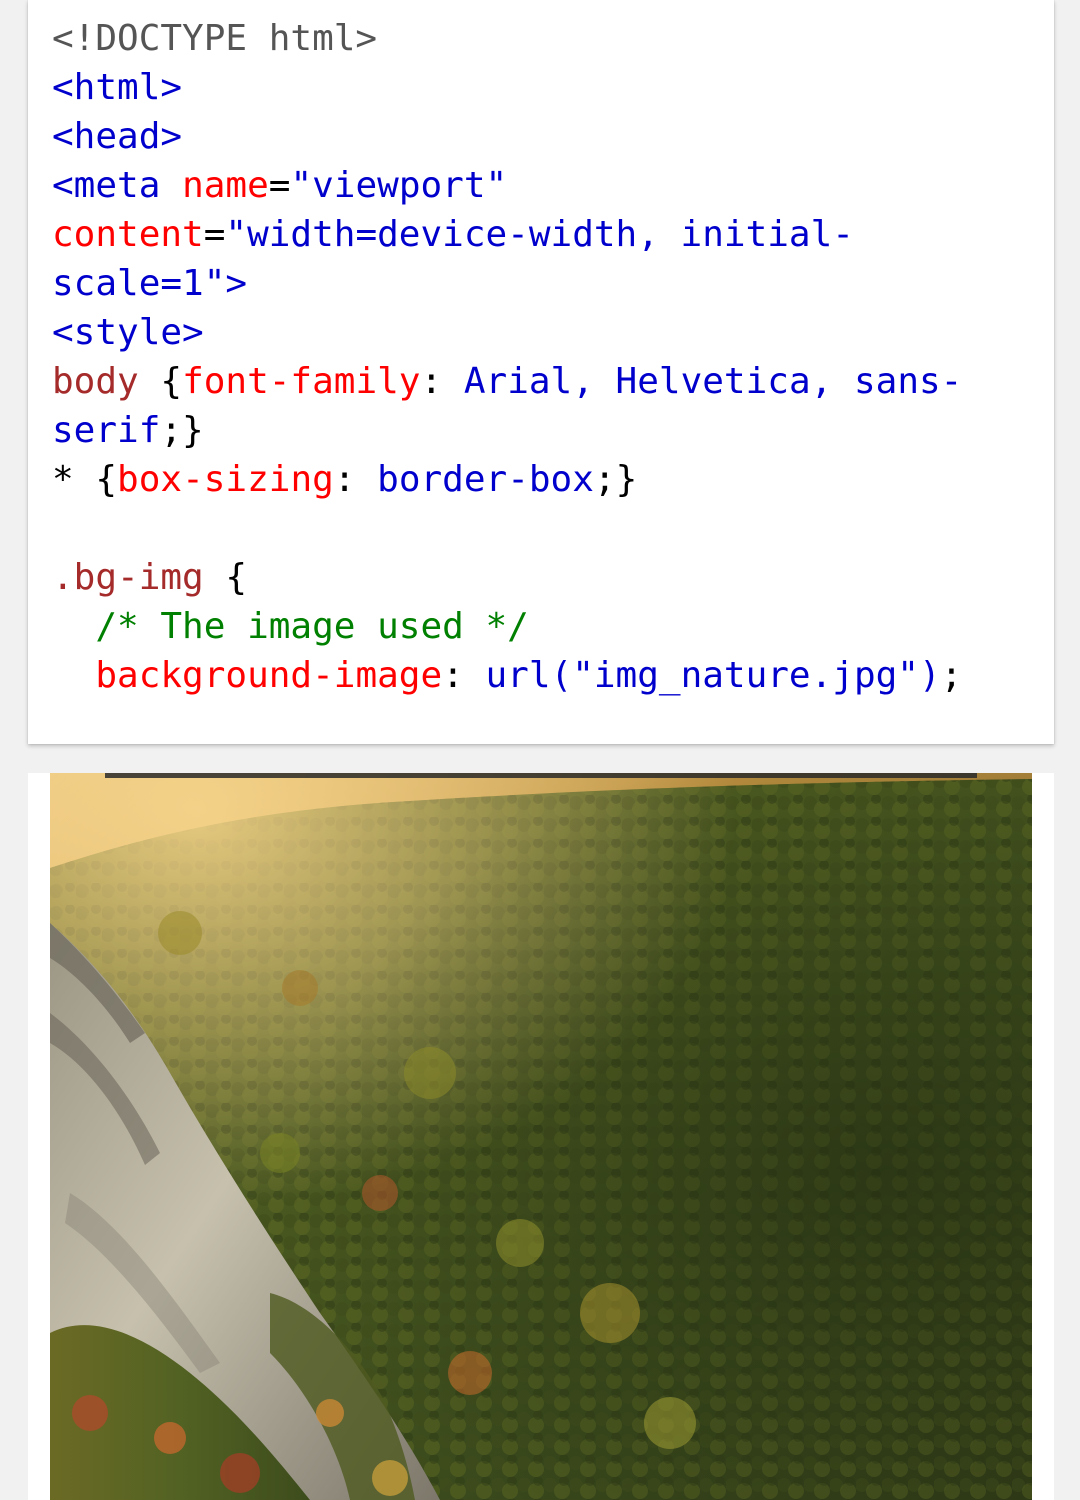 This screenshot has width=1080, height=1500. I want to click on code-line: content="width=device-width, initial-, so click(507, 234).